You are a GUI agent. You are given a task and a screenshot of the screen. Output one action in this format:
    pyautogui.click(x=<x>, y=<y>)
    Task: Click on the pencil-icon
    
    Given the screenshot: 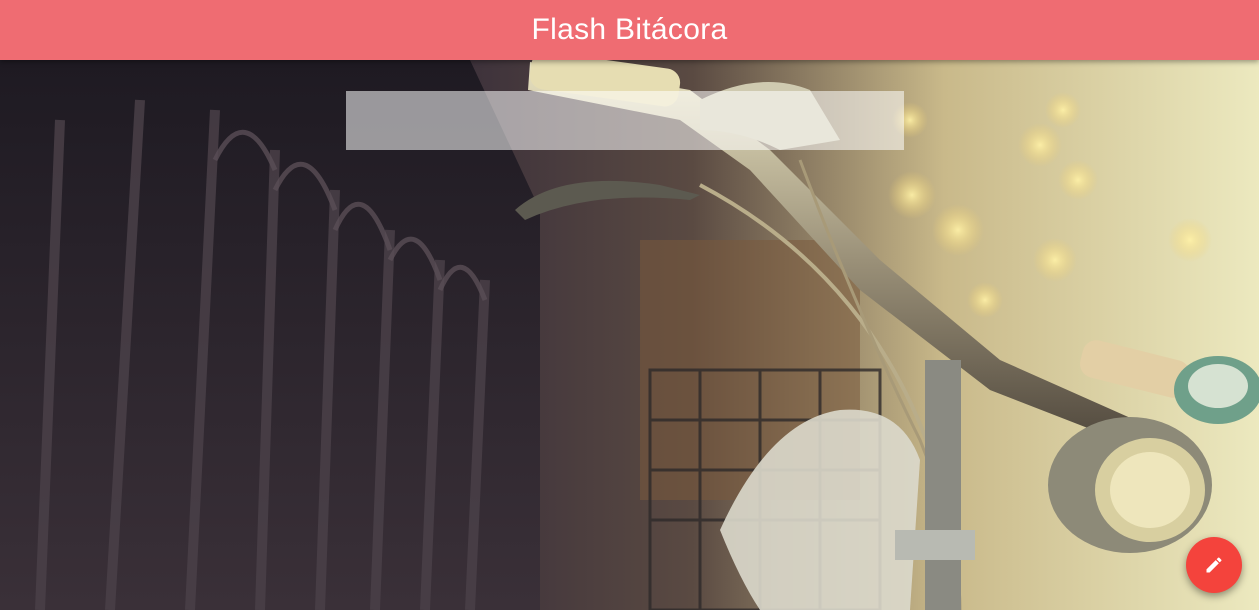 What is the action you would take?
    pyautogui.click(x=1214, y=565)
    